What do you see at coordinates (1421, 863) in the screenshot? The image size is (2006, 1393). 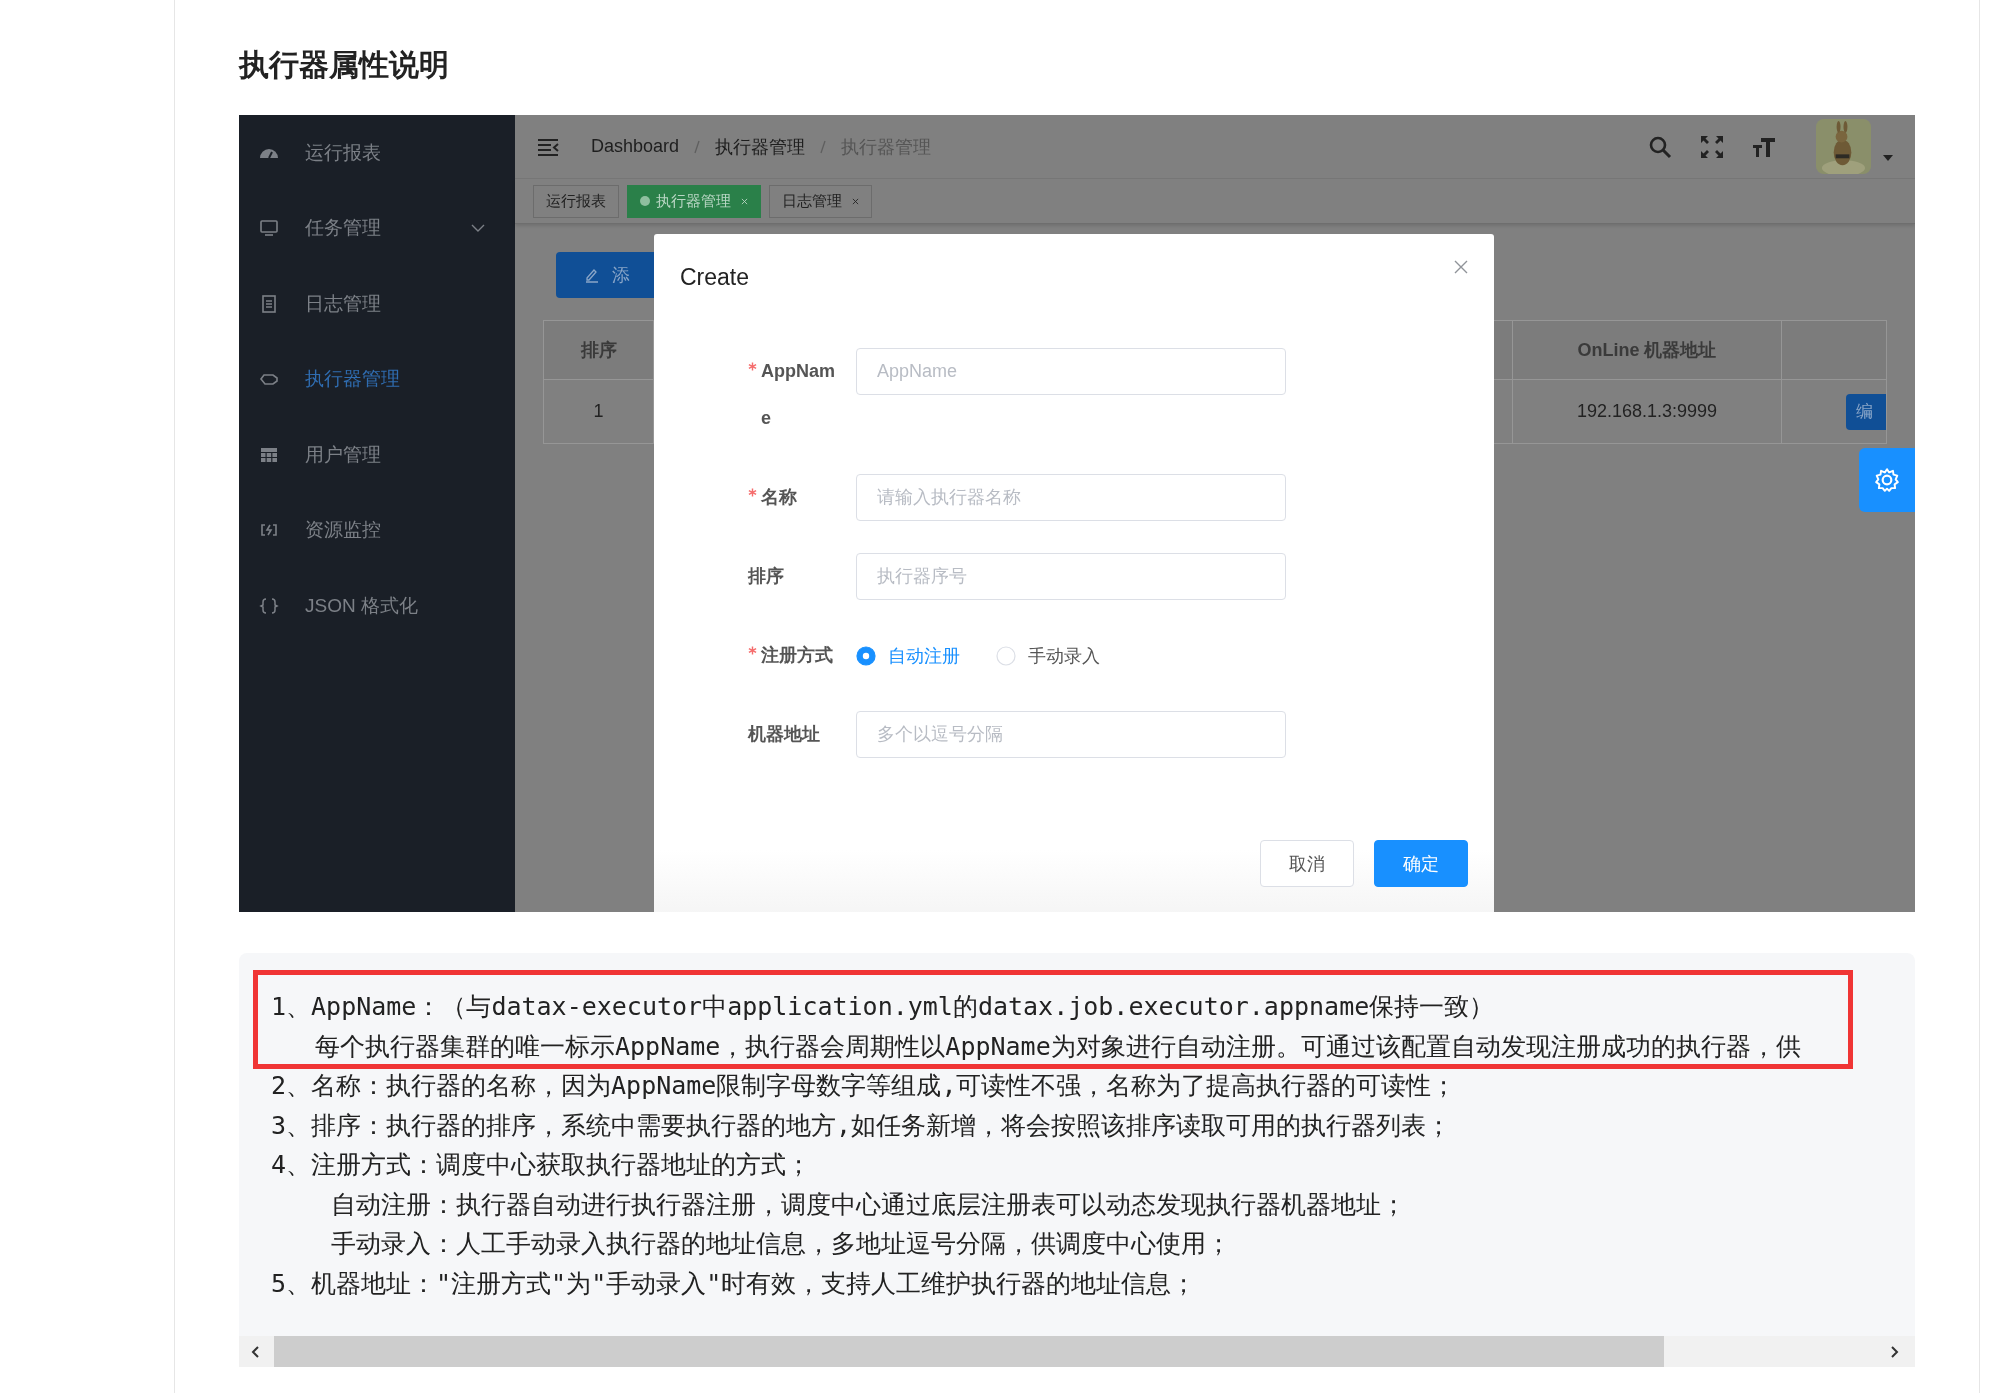 I see `confirm-button: 确定` at bounding box center [1421, 863].